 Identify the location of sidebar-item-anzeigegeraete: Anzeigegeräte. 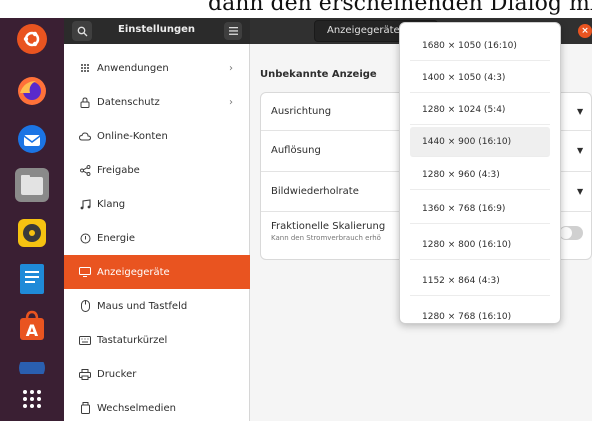
(157, 272).